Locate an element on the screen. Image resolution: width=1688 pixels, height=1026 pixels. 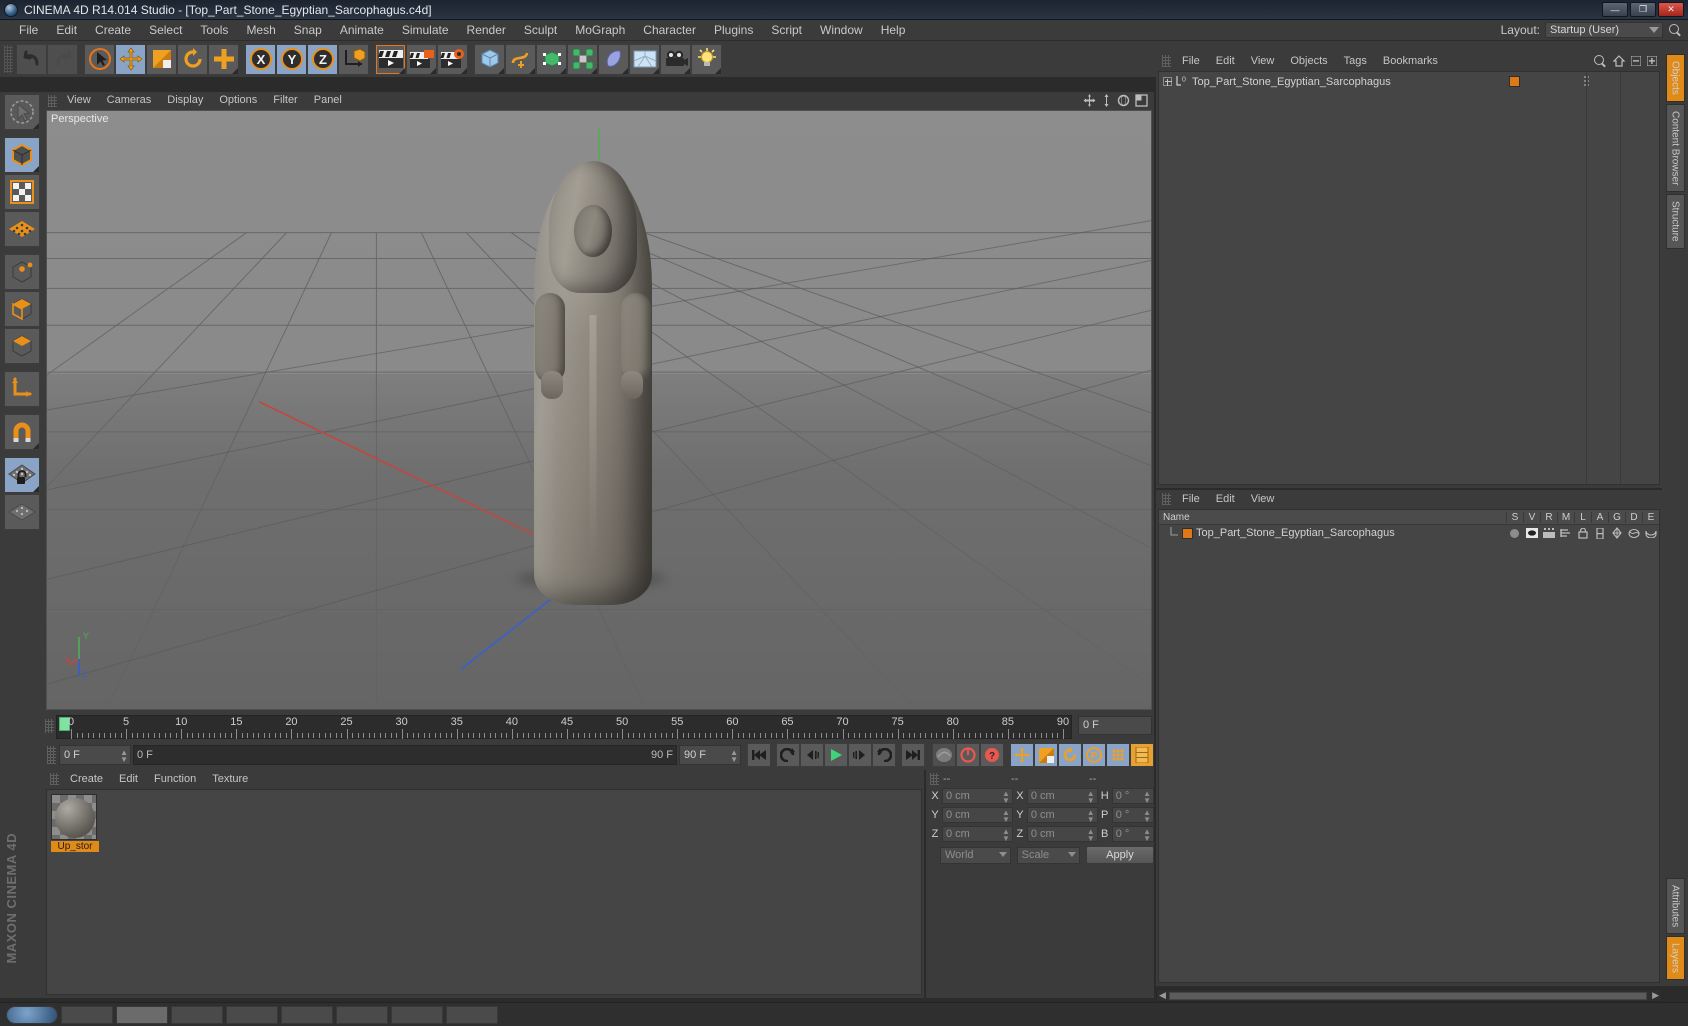
material-item: Up_stor is located at coordinates (75, 823).